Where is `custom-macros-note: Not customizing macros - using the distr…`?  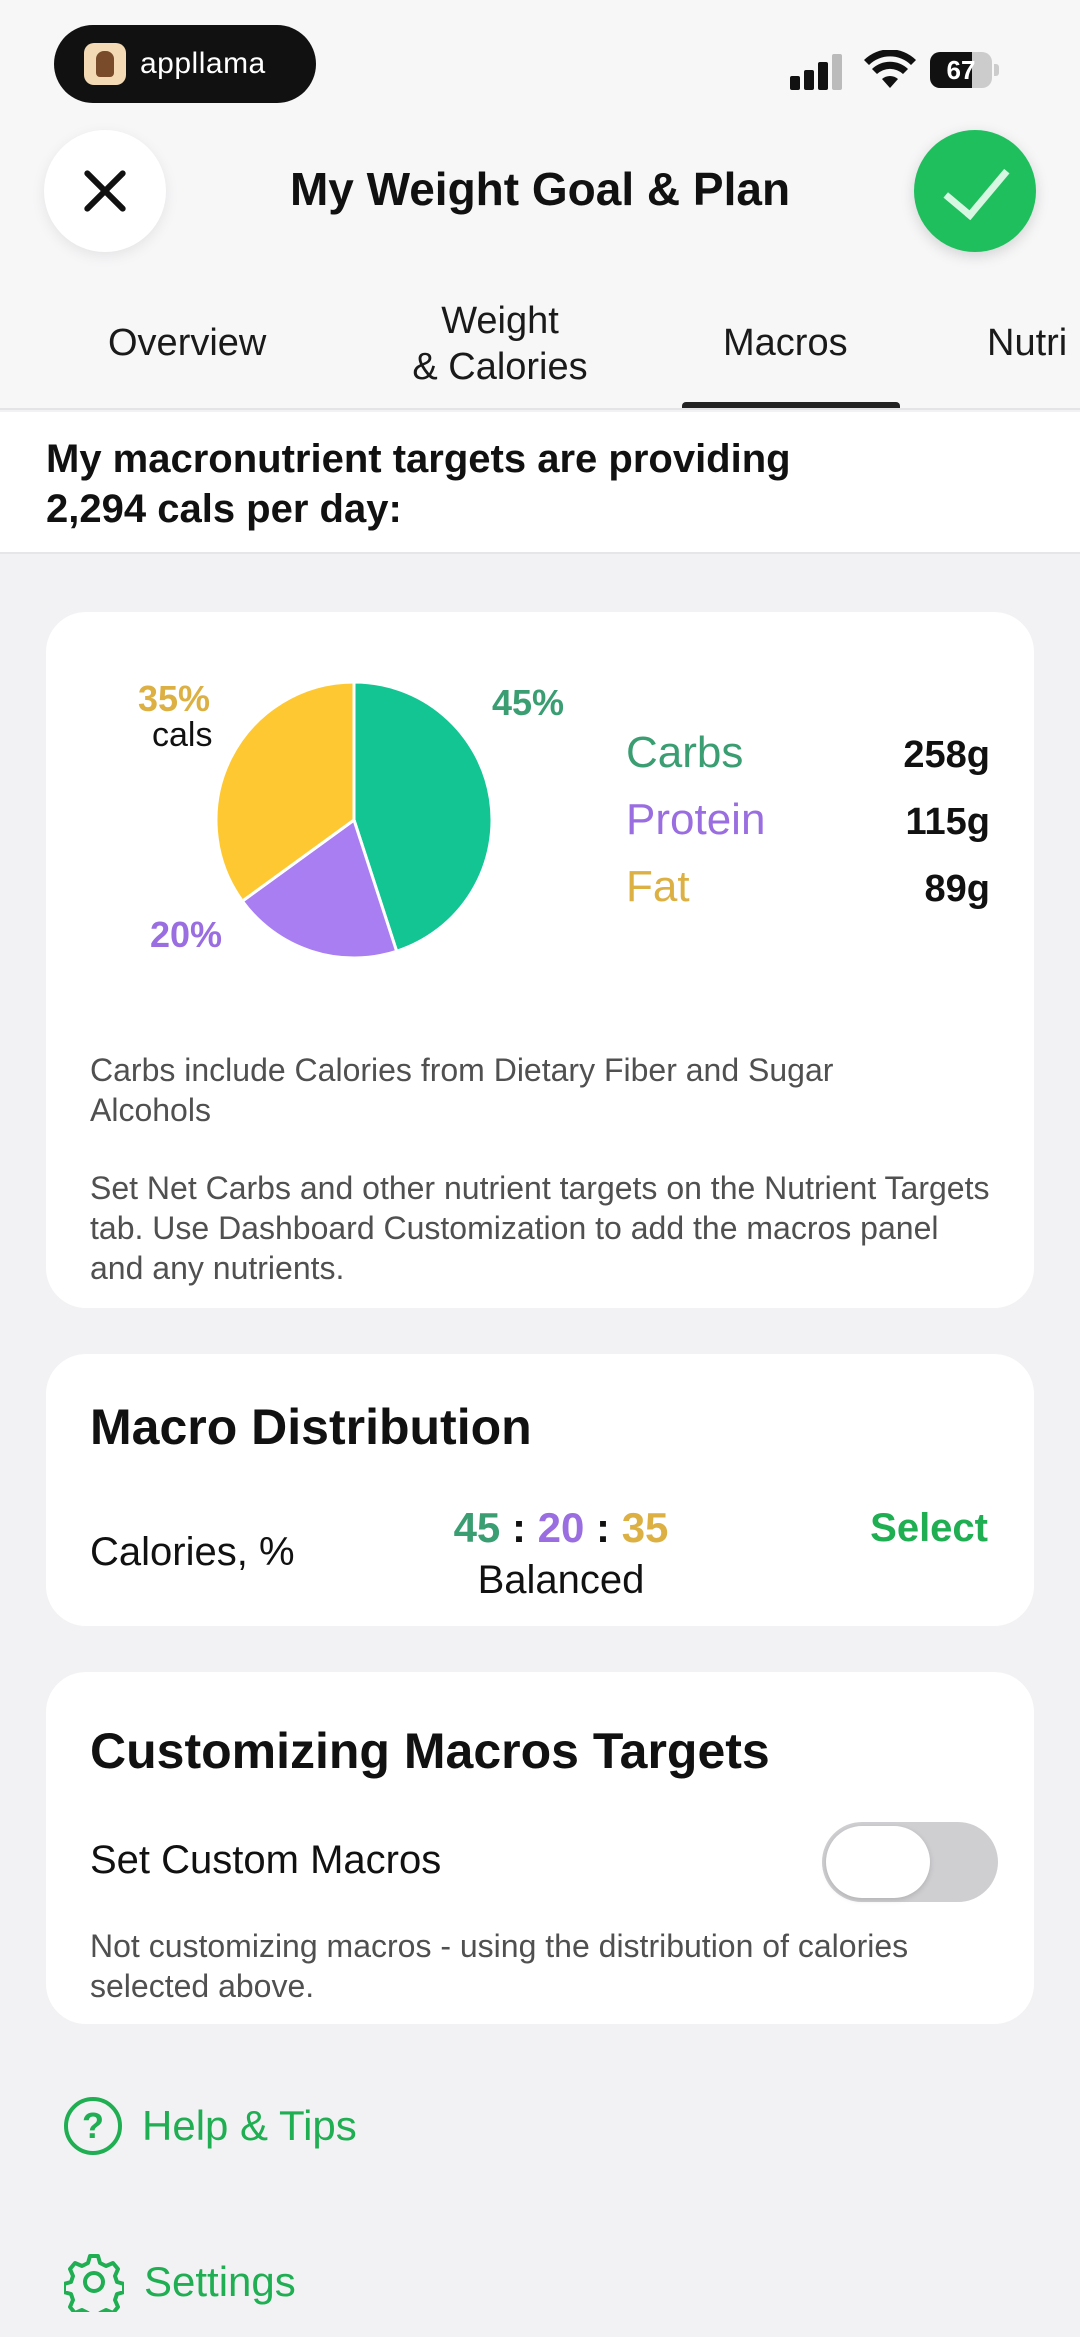 custom-macros-note: Not customizing macros - using the distr… is located at coordinates (499, 1966).